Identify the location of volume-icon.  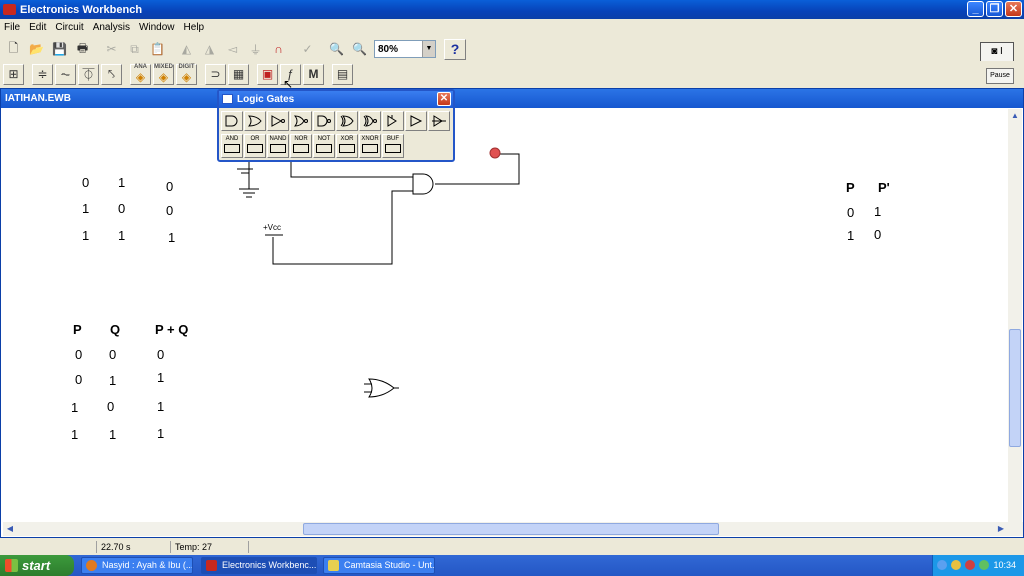
(984, 565).